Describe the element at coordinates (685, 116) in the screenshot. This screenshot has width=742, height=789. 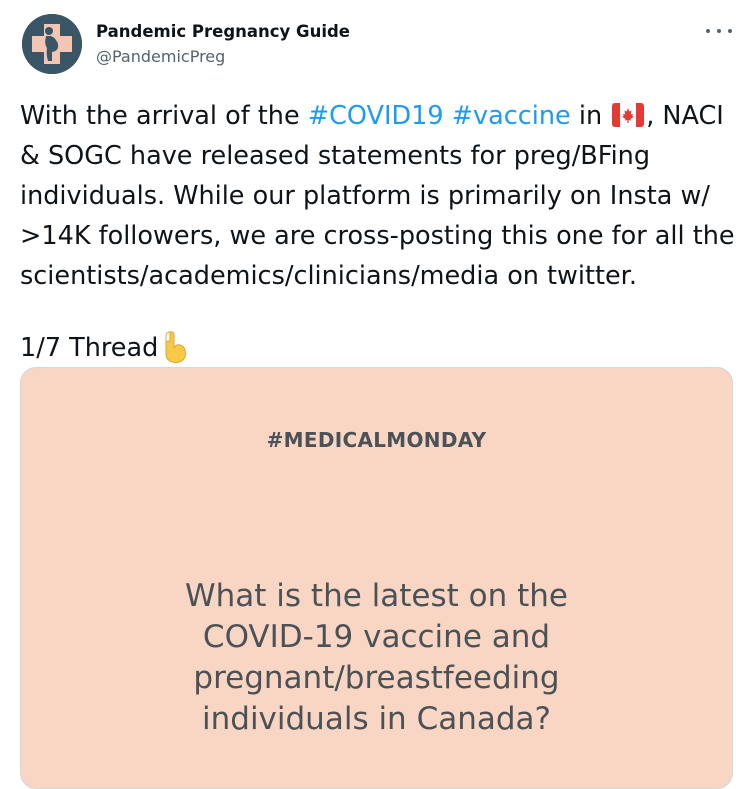
I see `text-segment: , NACI` at that location.